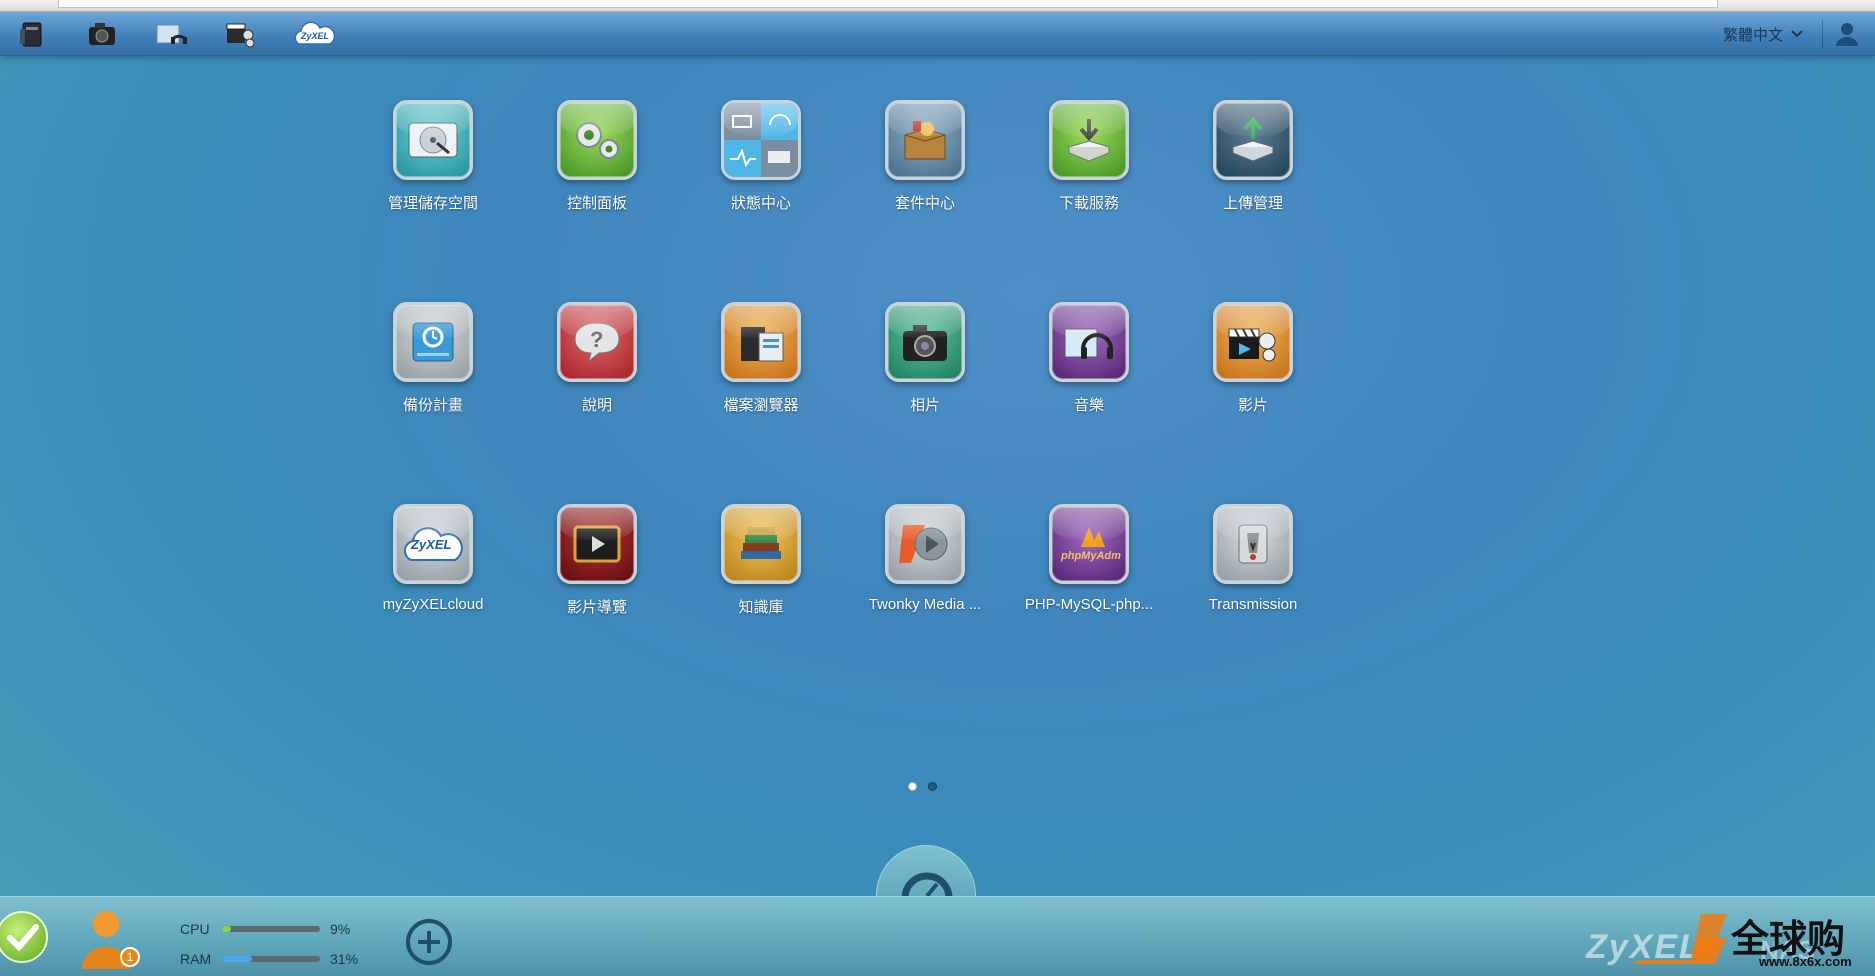 Image resolution: width=1875 pixels, height=976 pixels. Describe the element at coordinates (226, 929) in the screenshot. I see `cpu-bar-fill` at that location.